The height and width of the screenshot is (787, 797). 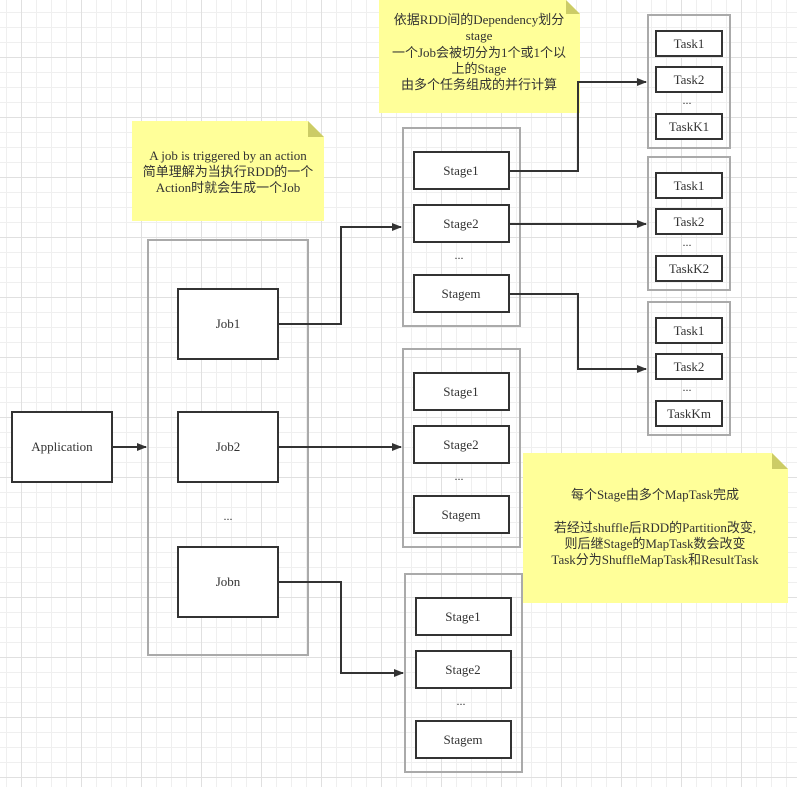 I want to click on job-node: Job2, so click(x=228, y=447).